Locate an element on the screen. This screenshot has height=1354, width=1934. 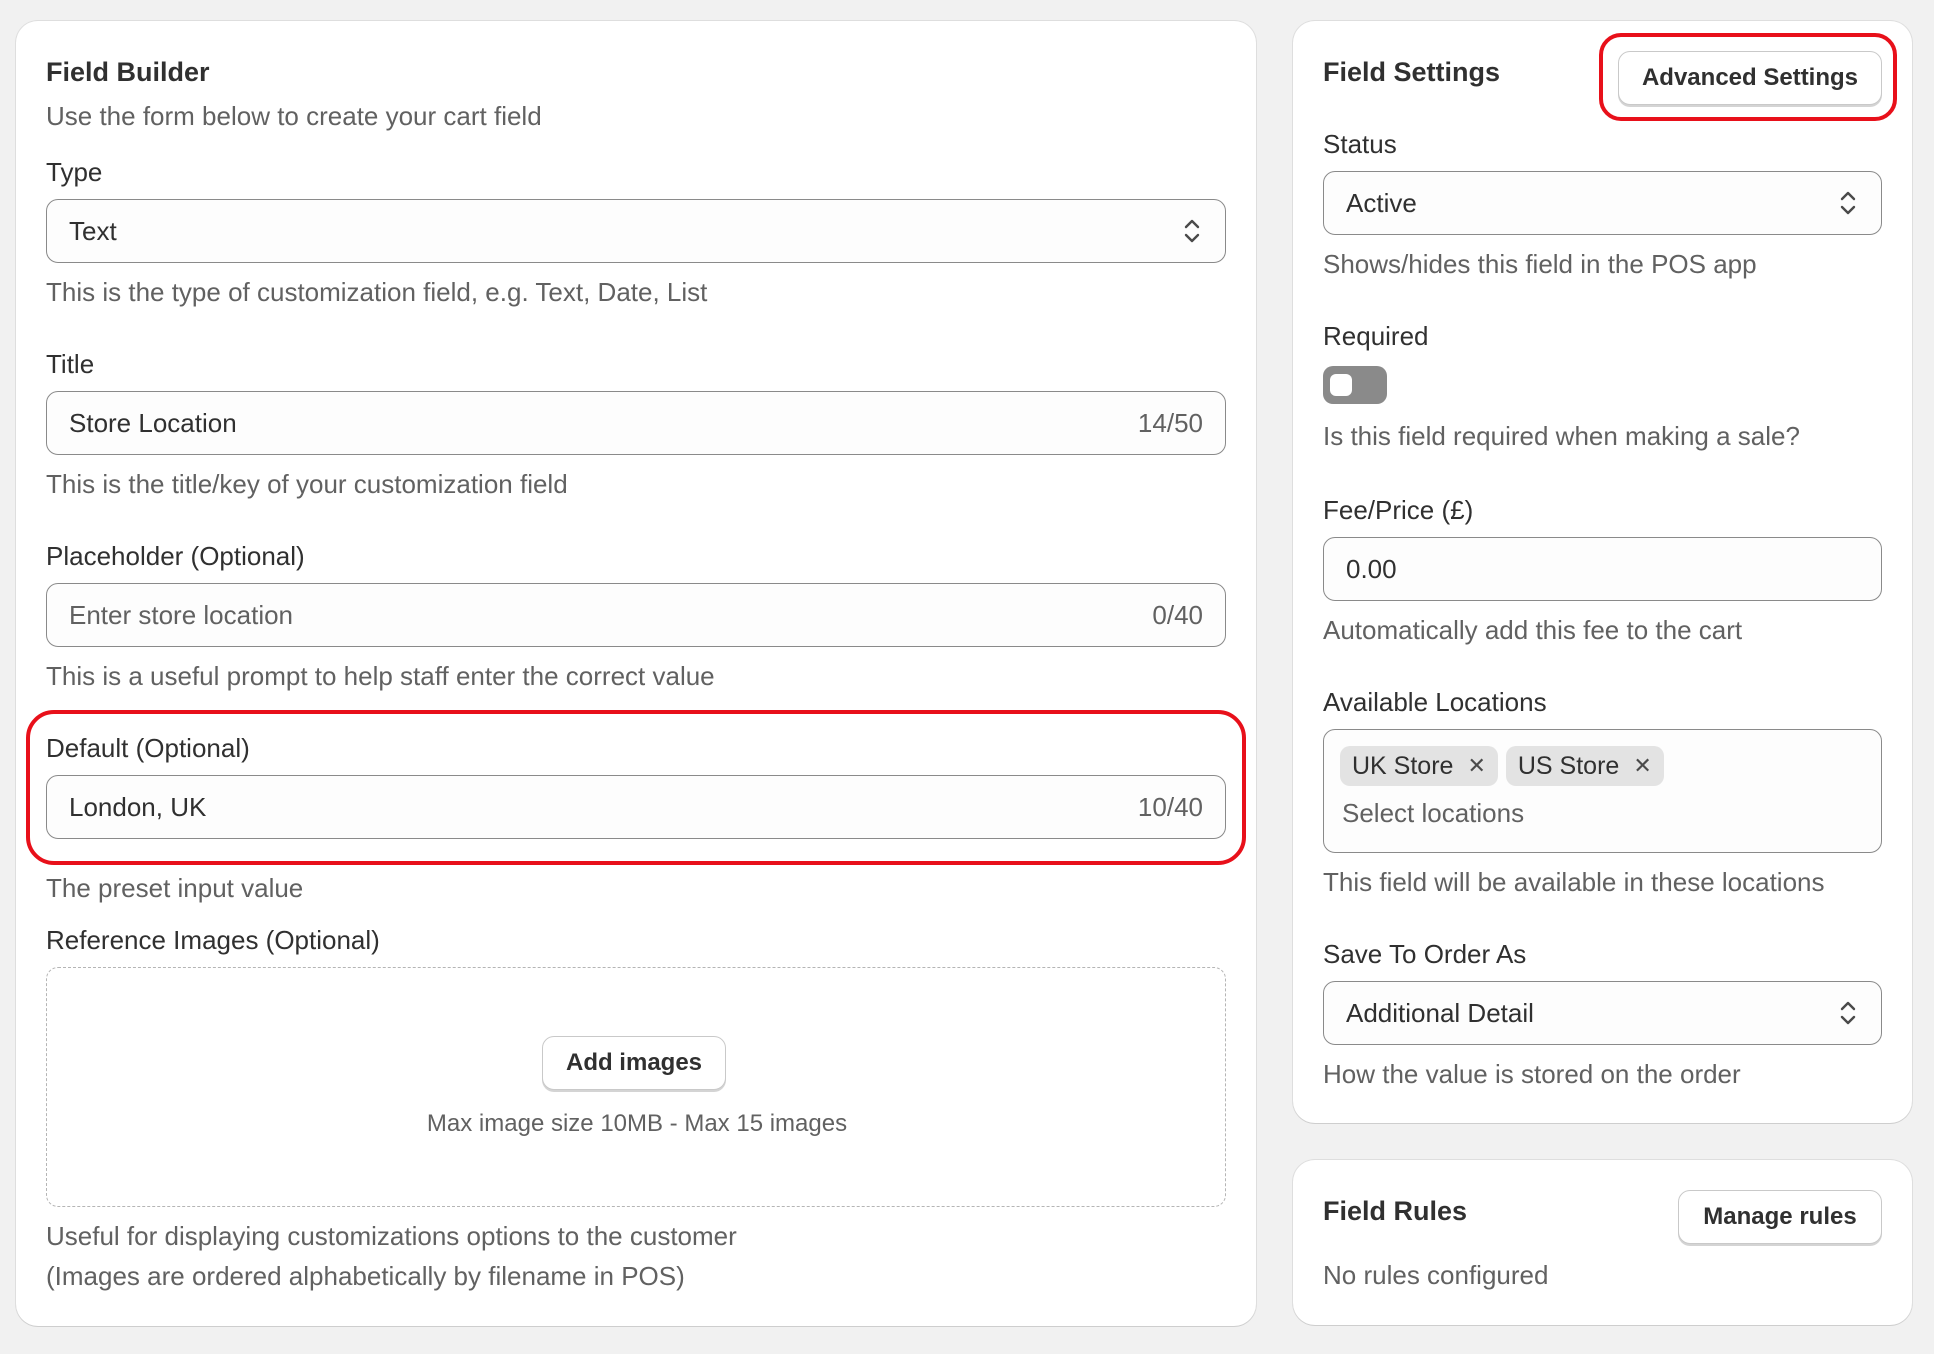
status-label: Status is located at coordinates (1360, 144).